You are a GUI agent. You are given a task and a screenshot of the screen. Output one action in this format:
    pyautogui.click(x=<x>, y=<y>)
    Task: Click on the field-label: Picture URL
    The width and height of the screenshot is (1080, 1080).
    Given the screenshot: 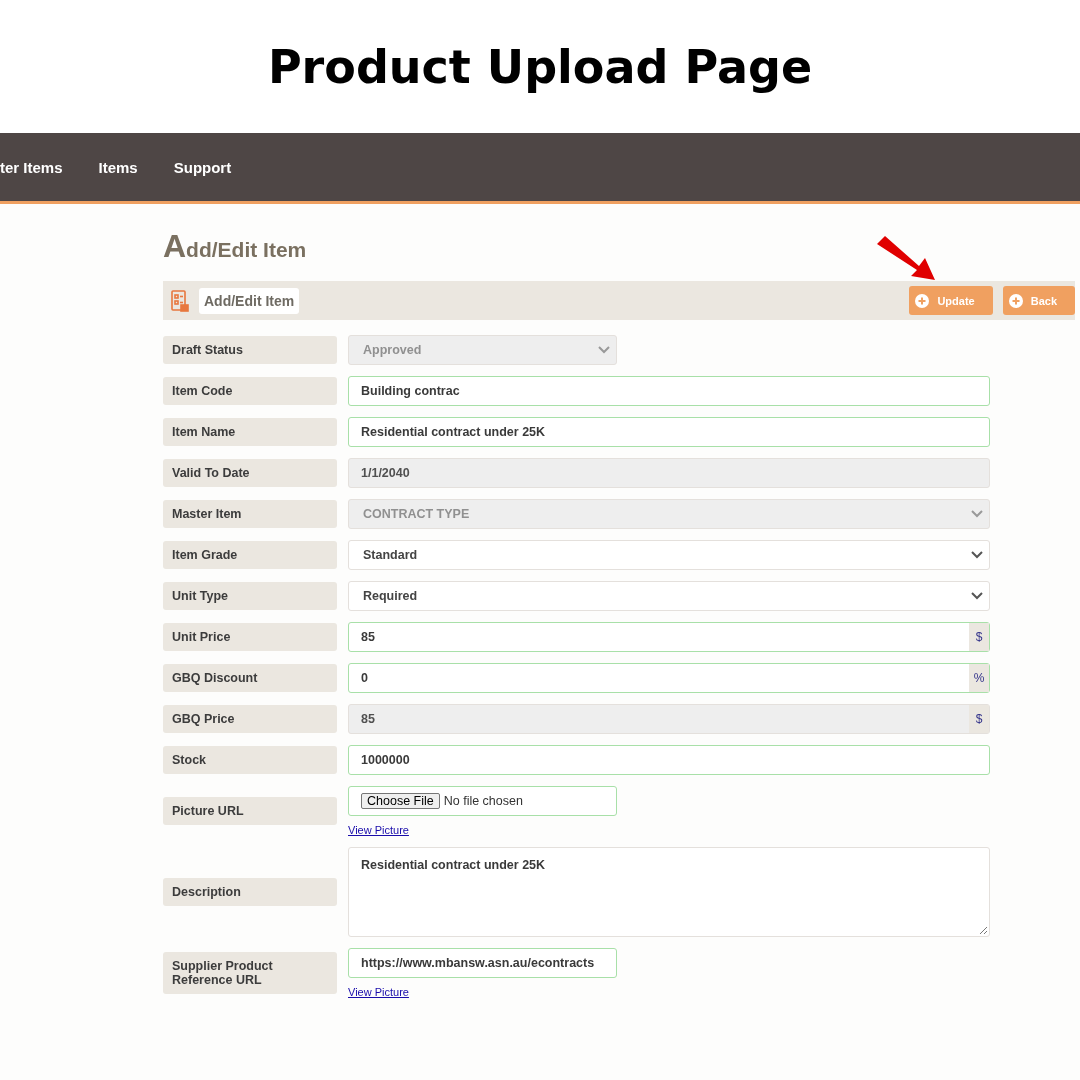 What is the action you would take?
    pyautogui.click(x=250, y=811)
    